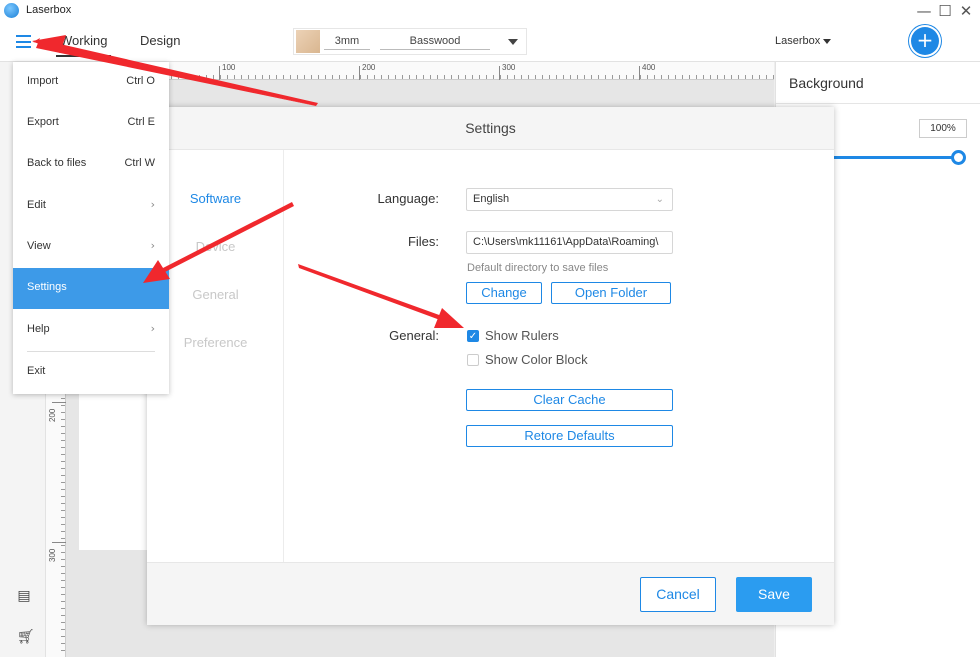 This screenshot has width=980, height=657. I want to click on files-hint: Default directory to save files, so click(538, 268).